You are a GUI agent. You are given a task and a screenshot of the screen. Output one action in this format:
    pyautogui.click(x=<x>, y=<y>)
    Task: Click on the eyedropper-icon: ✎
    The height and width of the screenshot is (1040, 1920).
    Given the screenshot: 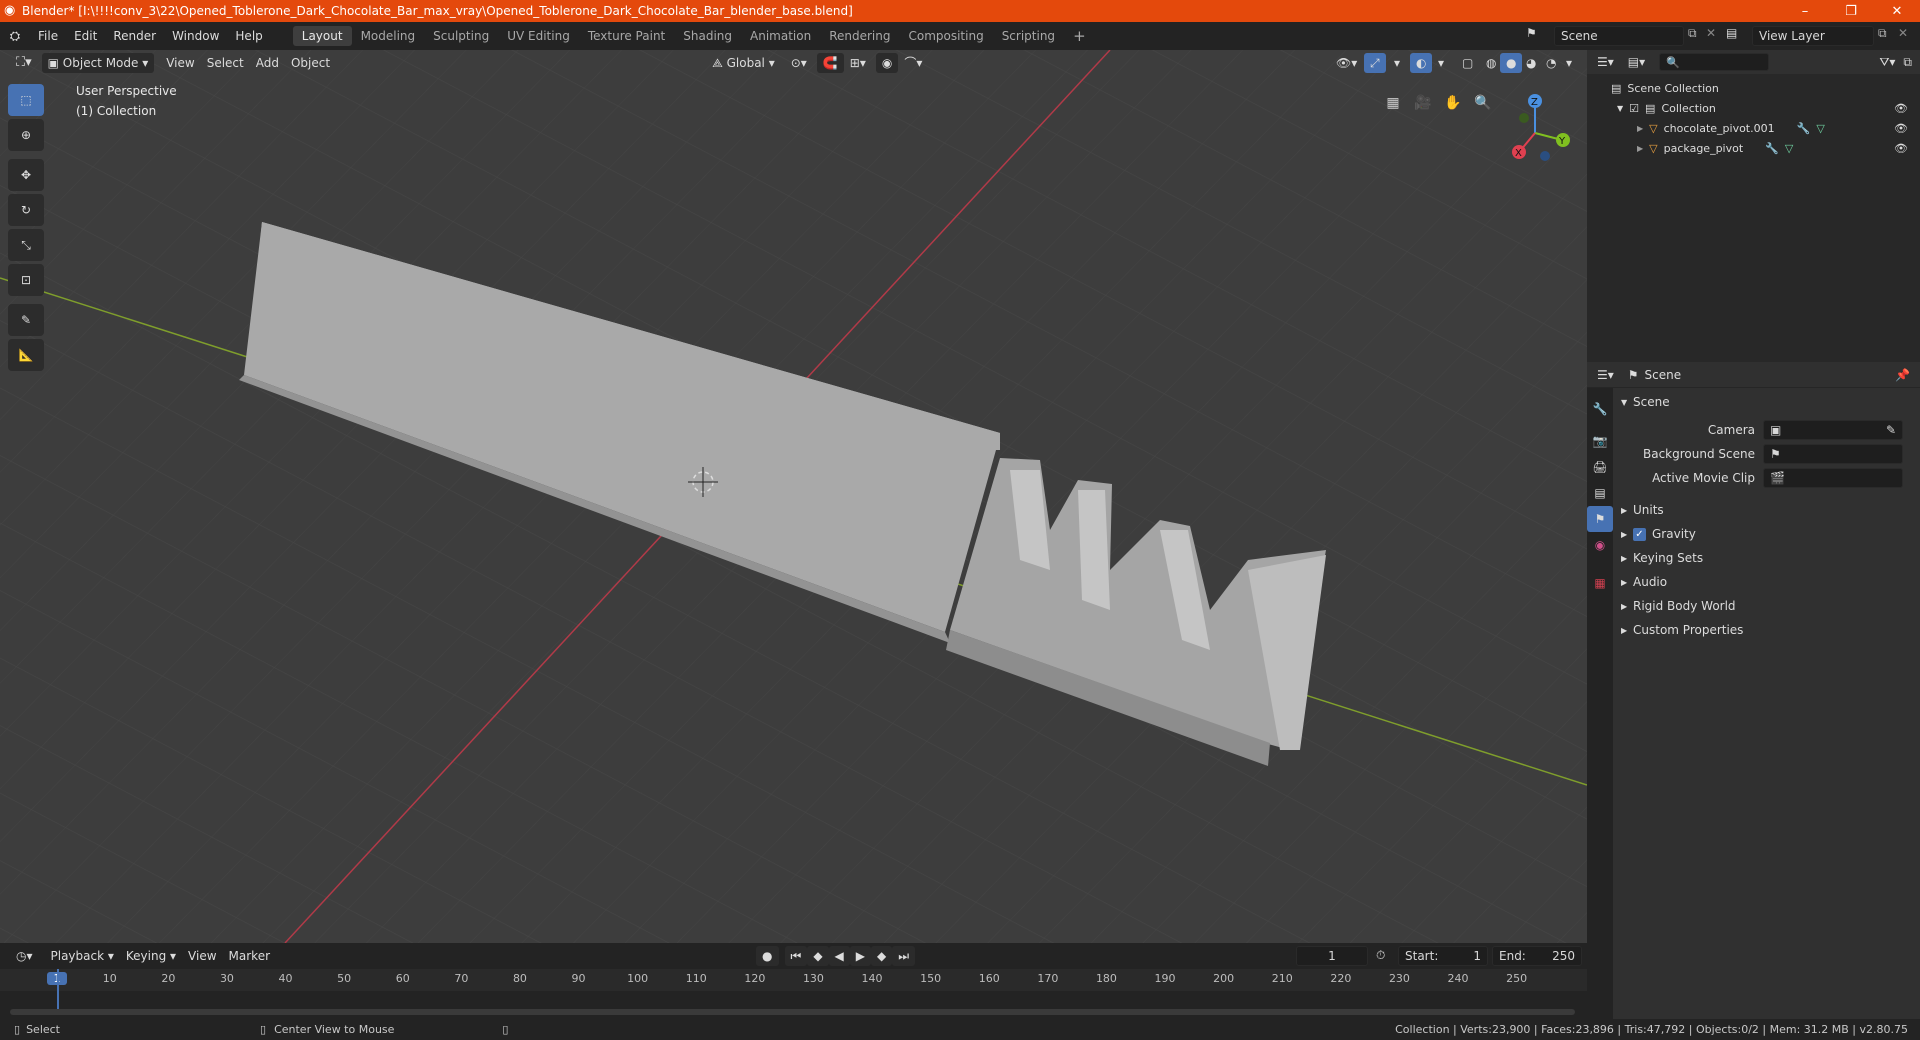 What is the action you would take?
    pyautogui.click(x=1891, y=430)
    